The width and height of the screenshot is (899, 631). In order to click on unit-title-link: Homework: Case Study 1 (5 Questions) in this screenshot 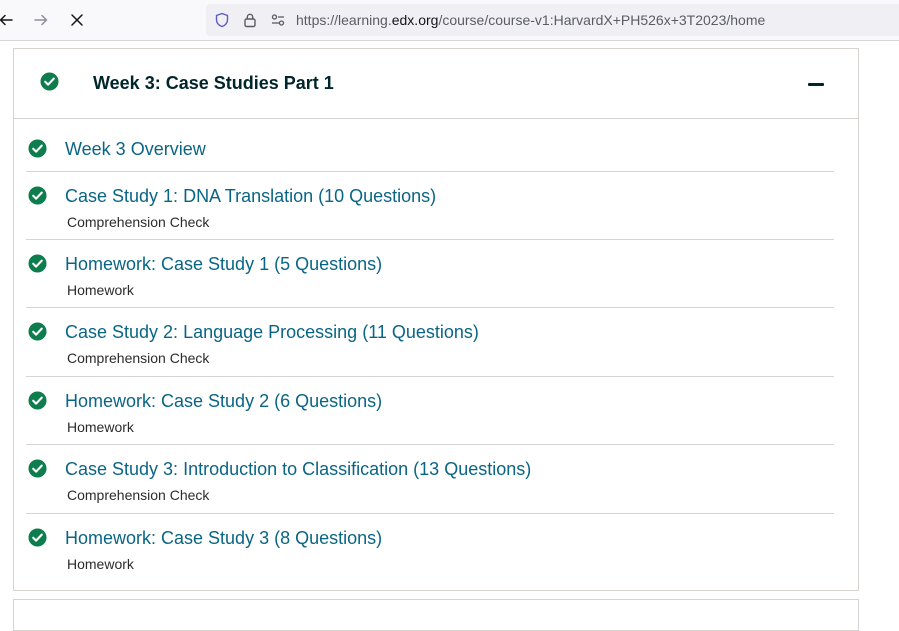, I will do `click(223, 264)`.